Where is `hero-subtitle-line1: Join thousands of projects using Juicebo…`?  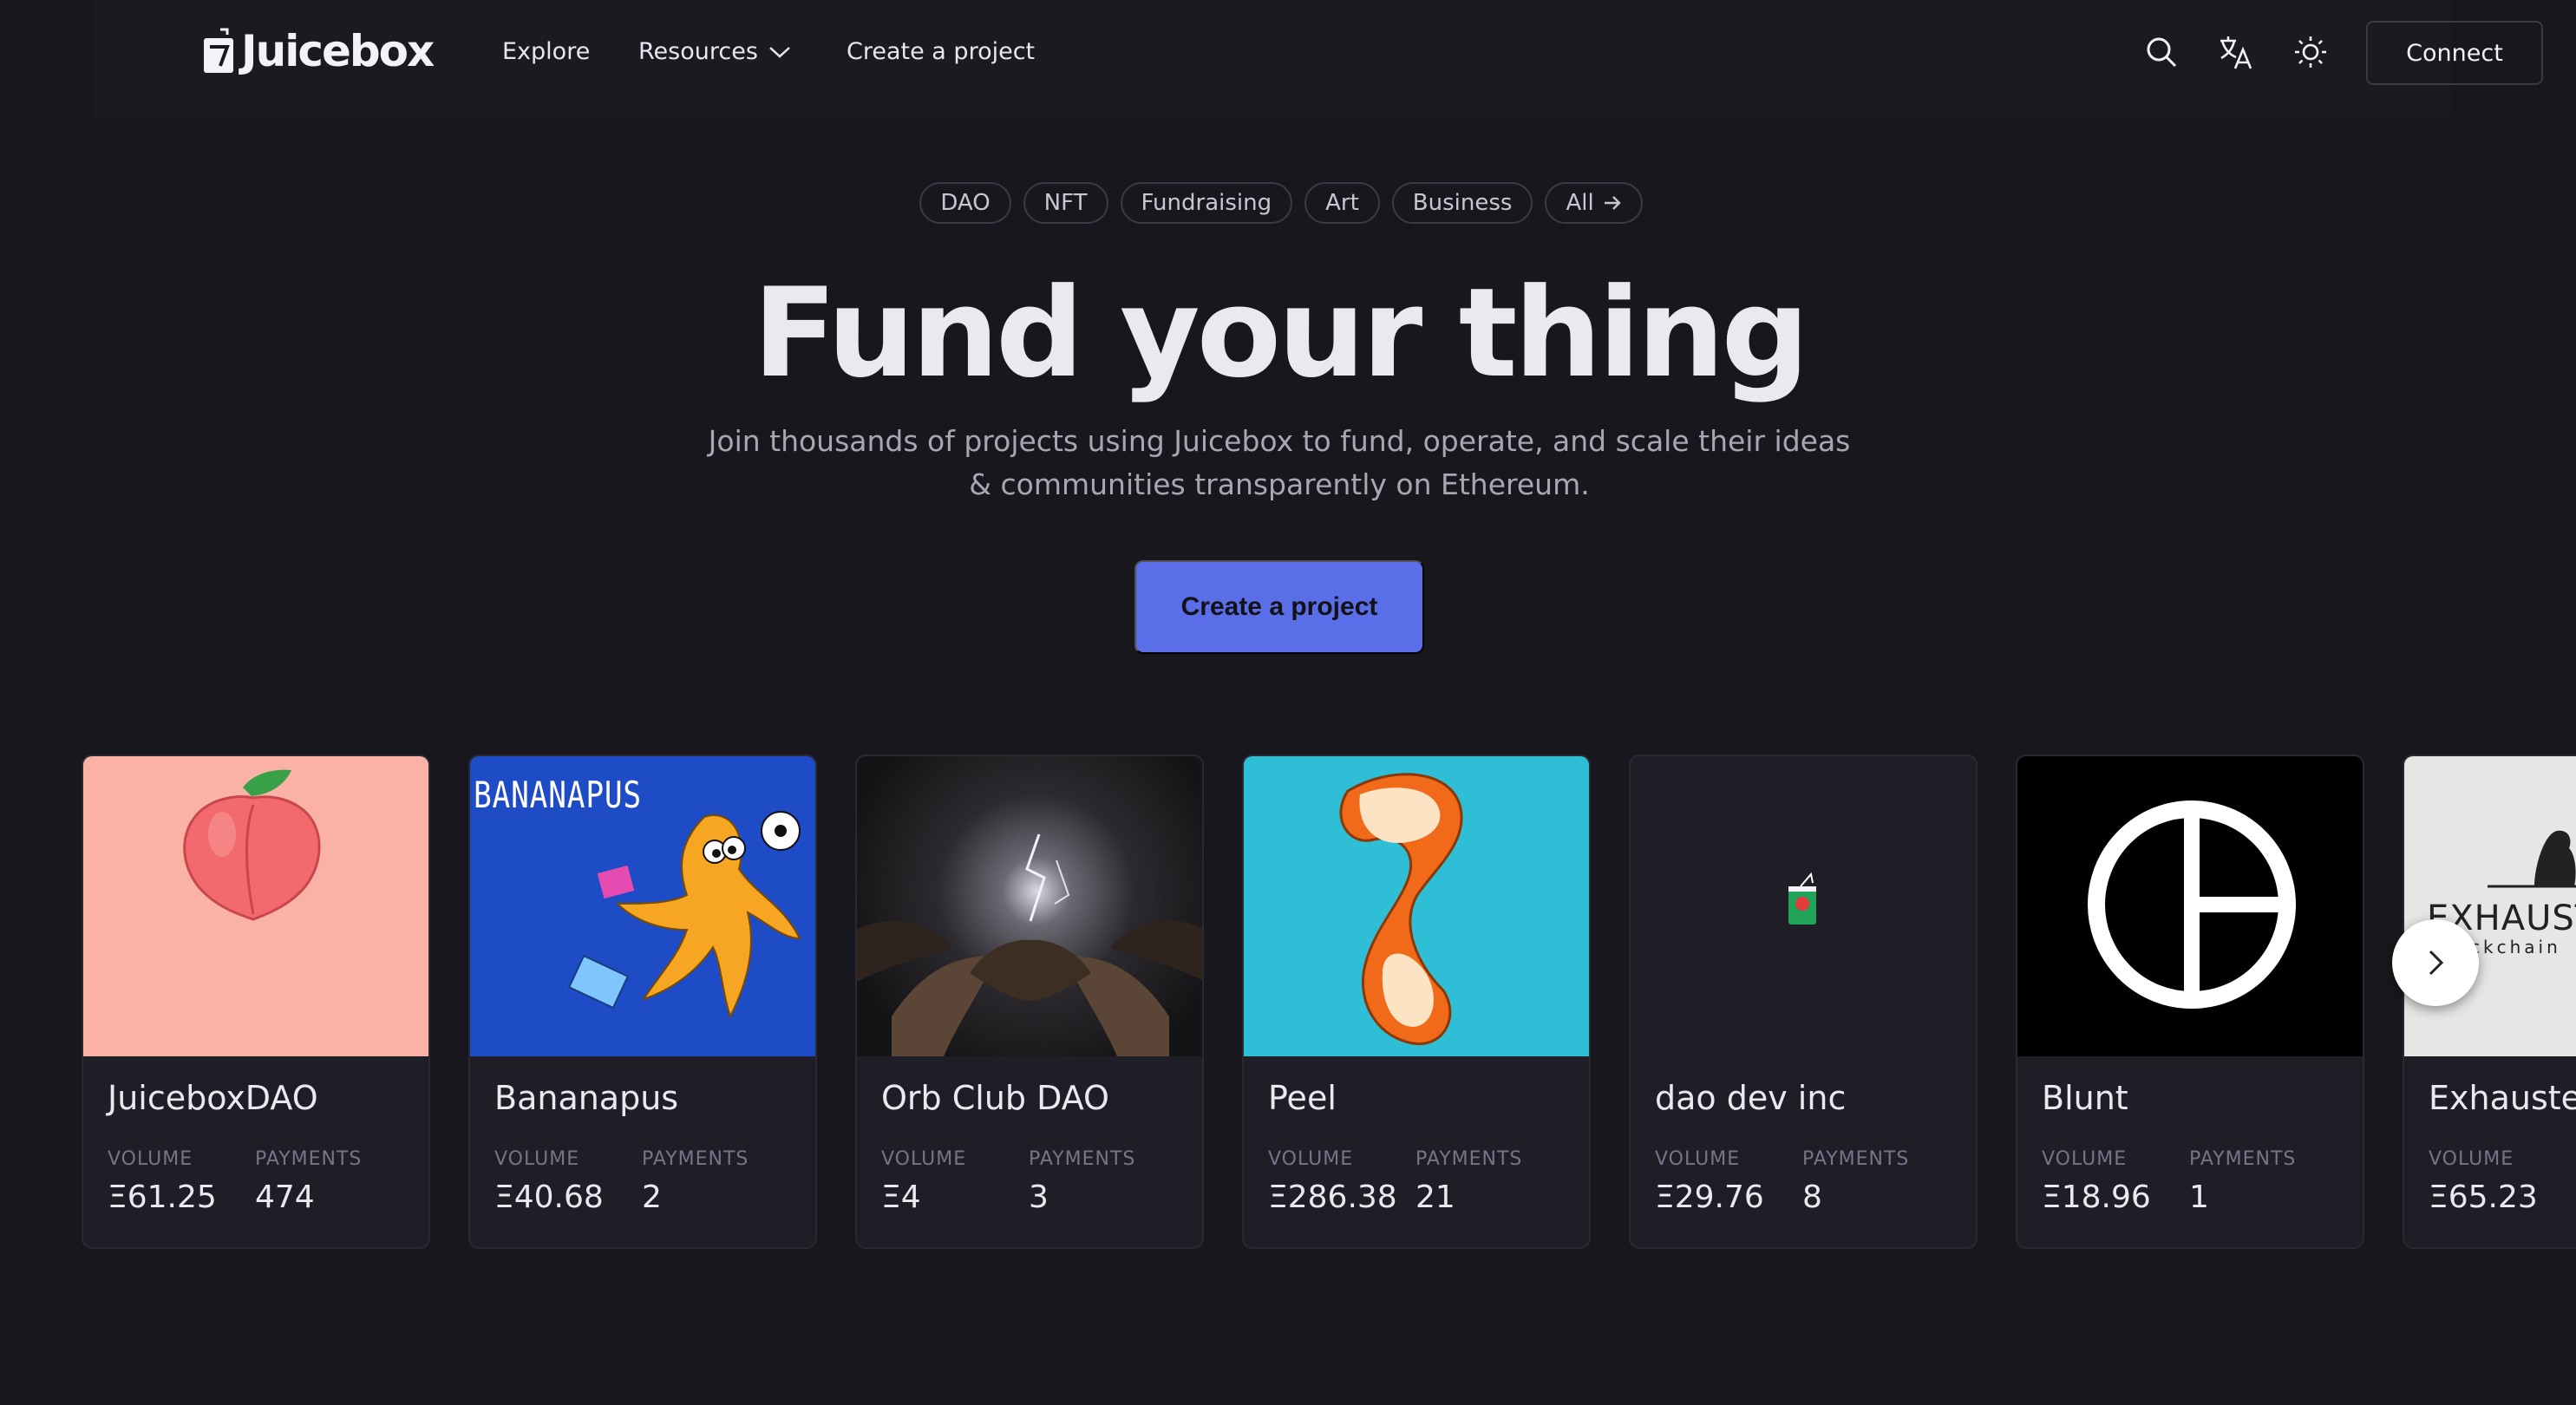 hero-subtitle-line1: Join thousands of projects using Juicebo… is located at coordinates (1279, 441).